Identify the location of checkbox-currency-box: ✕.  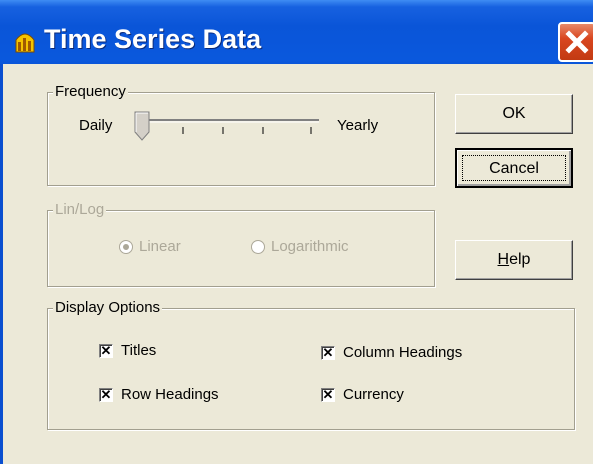
(328, 394).